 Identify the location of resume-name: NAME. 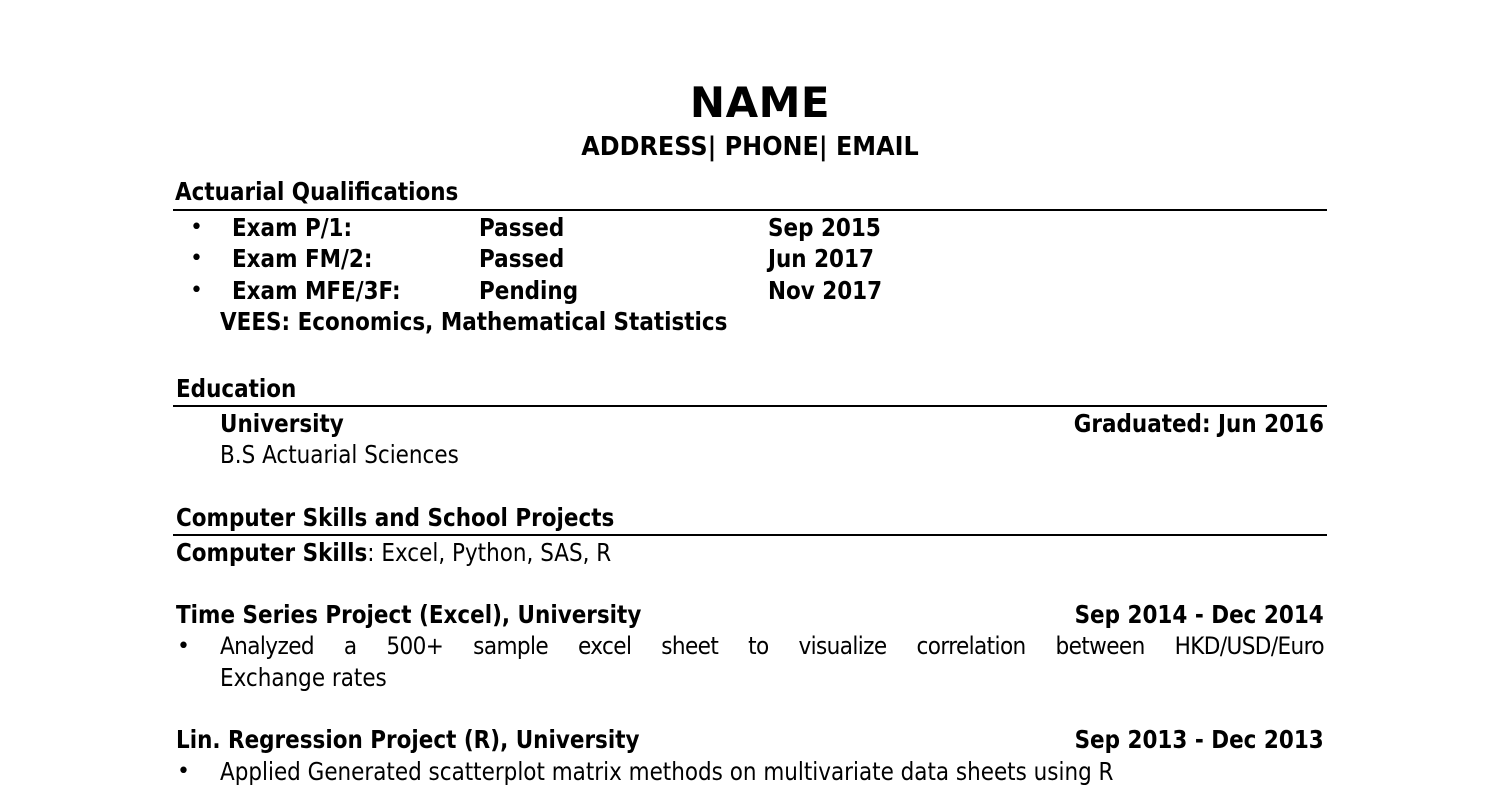
(760, 102).